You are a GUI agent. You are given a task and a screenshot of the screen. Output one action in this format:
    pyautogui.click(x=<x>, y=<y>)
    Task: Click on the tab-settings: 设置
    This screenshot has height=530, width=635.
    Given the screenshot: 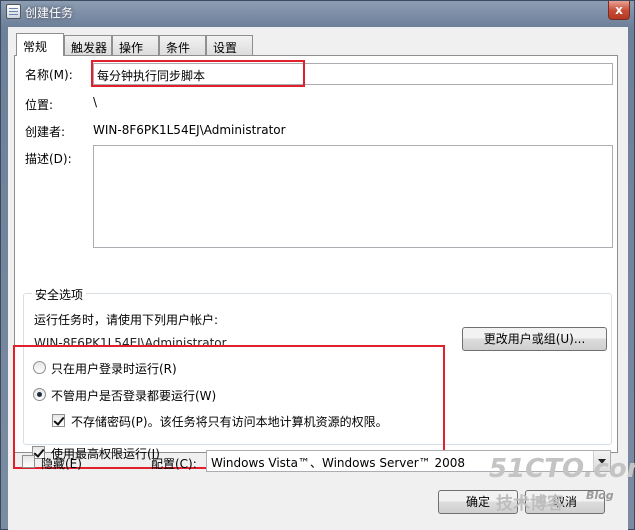 What is the action you would take?
    pyautogui.click(x=229, y=45)
    